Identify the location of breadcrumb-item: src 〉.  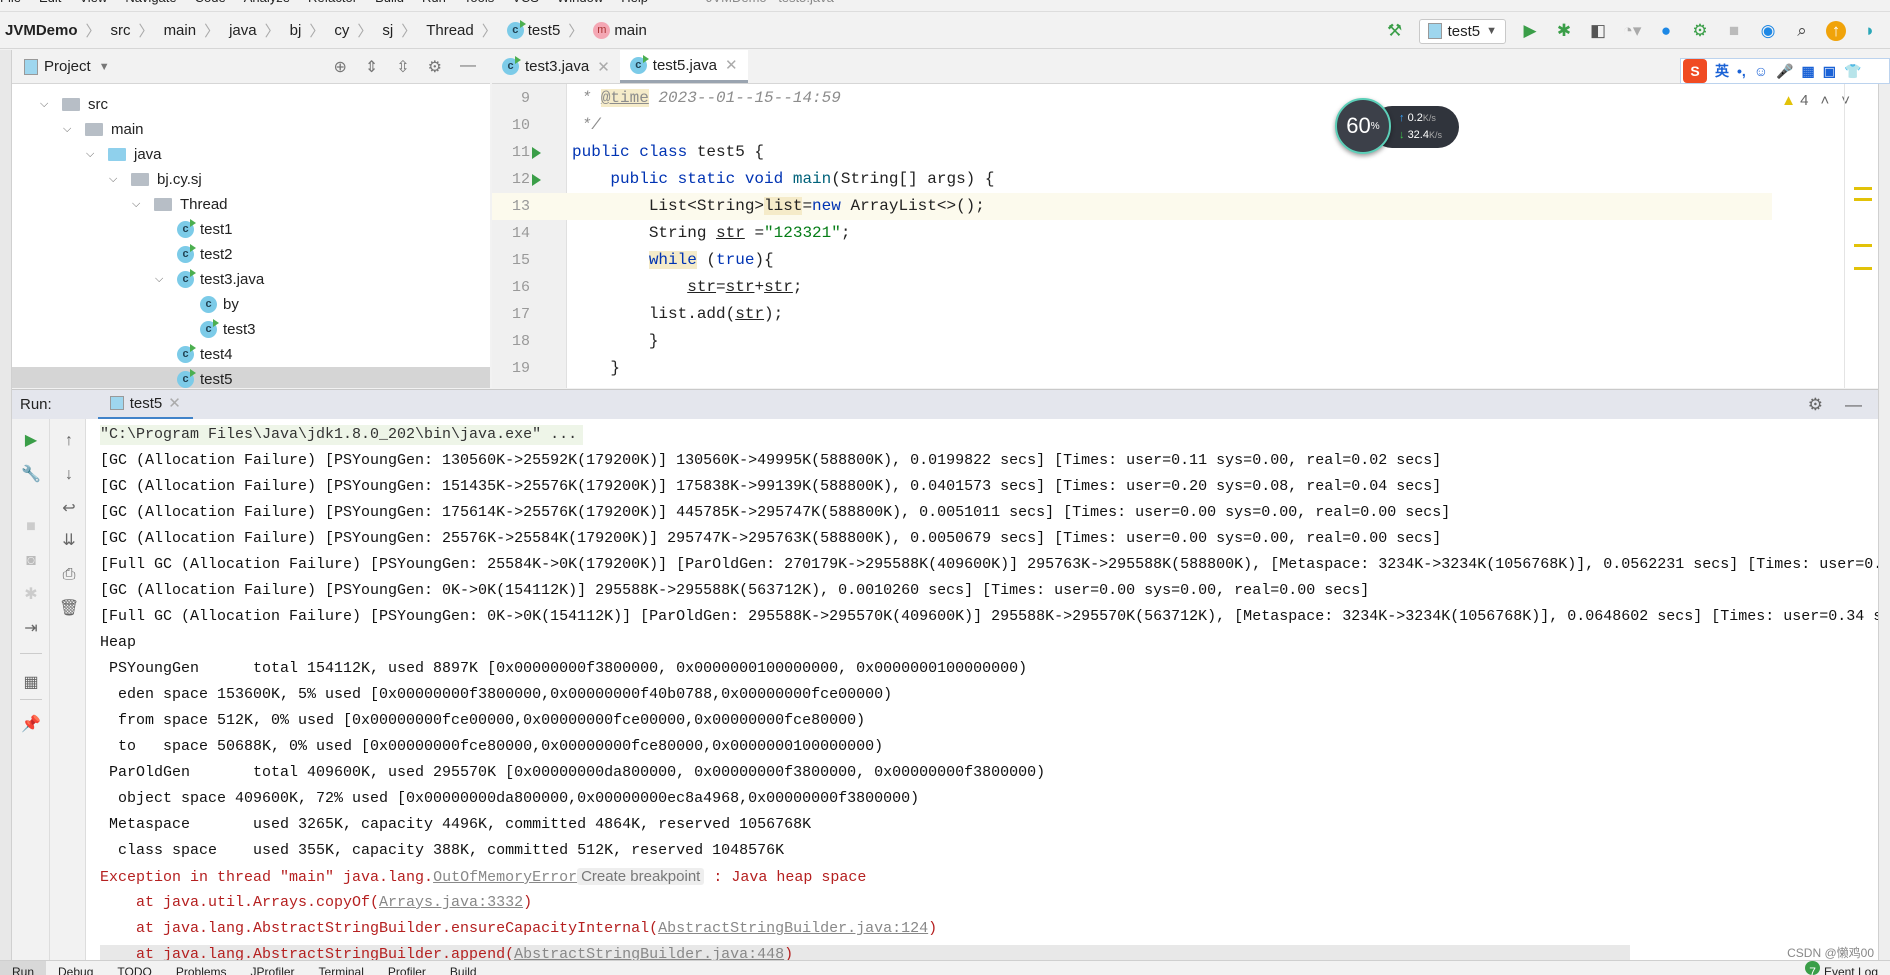
(132, 30).